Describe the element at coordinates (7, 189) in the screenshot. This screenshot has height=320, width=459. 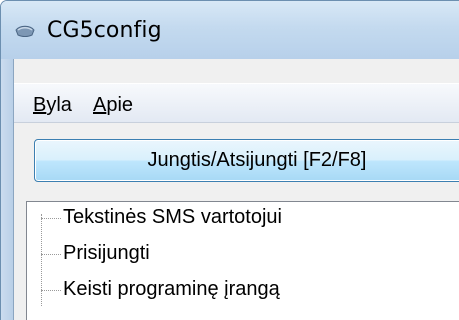
I see `window-frame-left` at that location.